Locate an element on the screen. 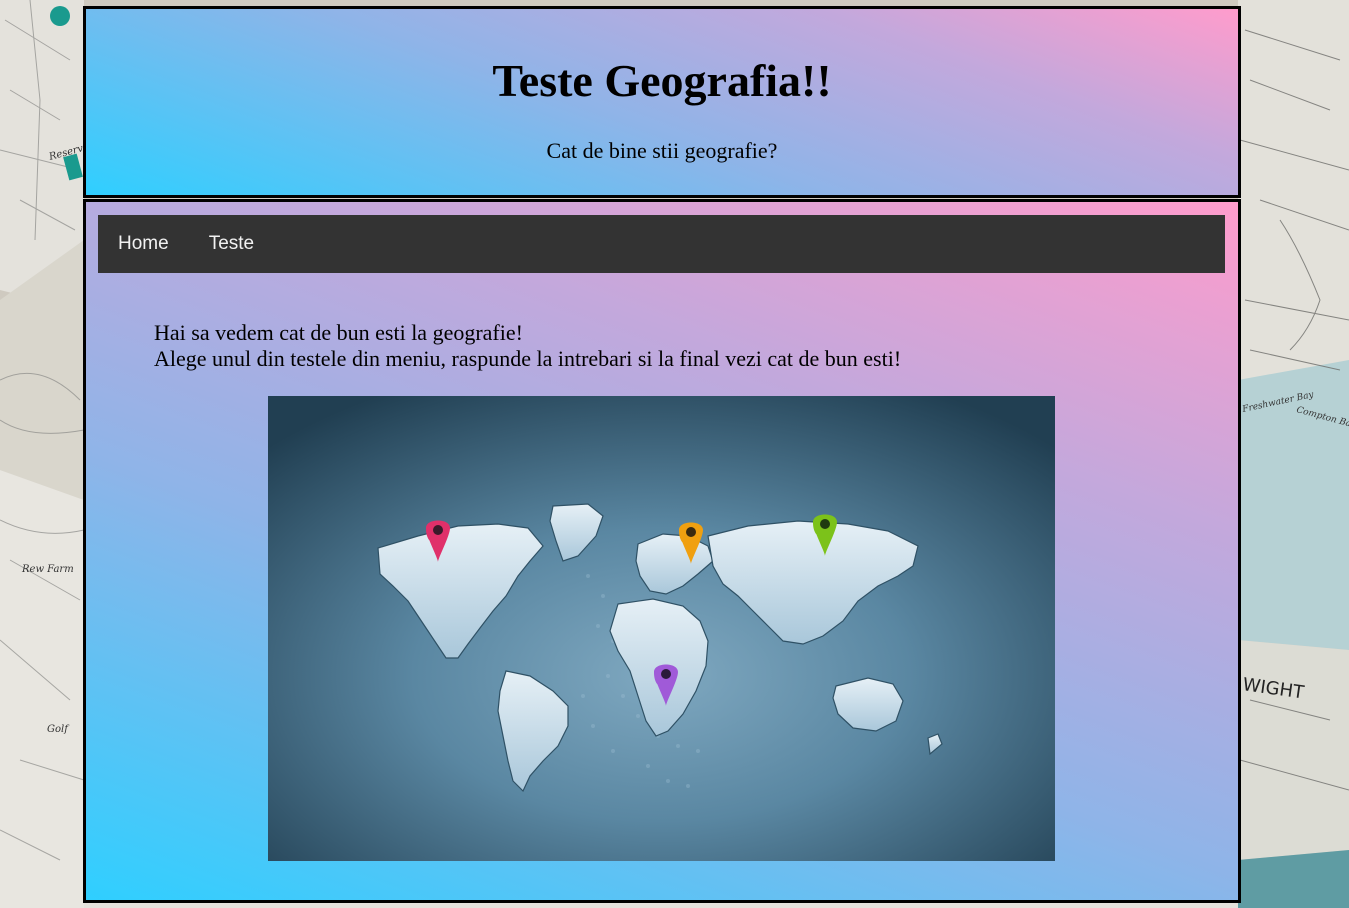  nav-link-home: Home is located at coordinates (143, 244).